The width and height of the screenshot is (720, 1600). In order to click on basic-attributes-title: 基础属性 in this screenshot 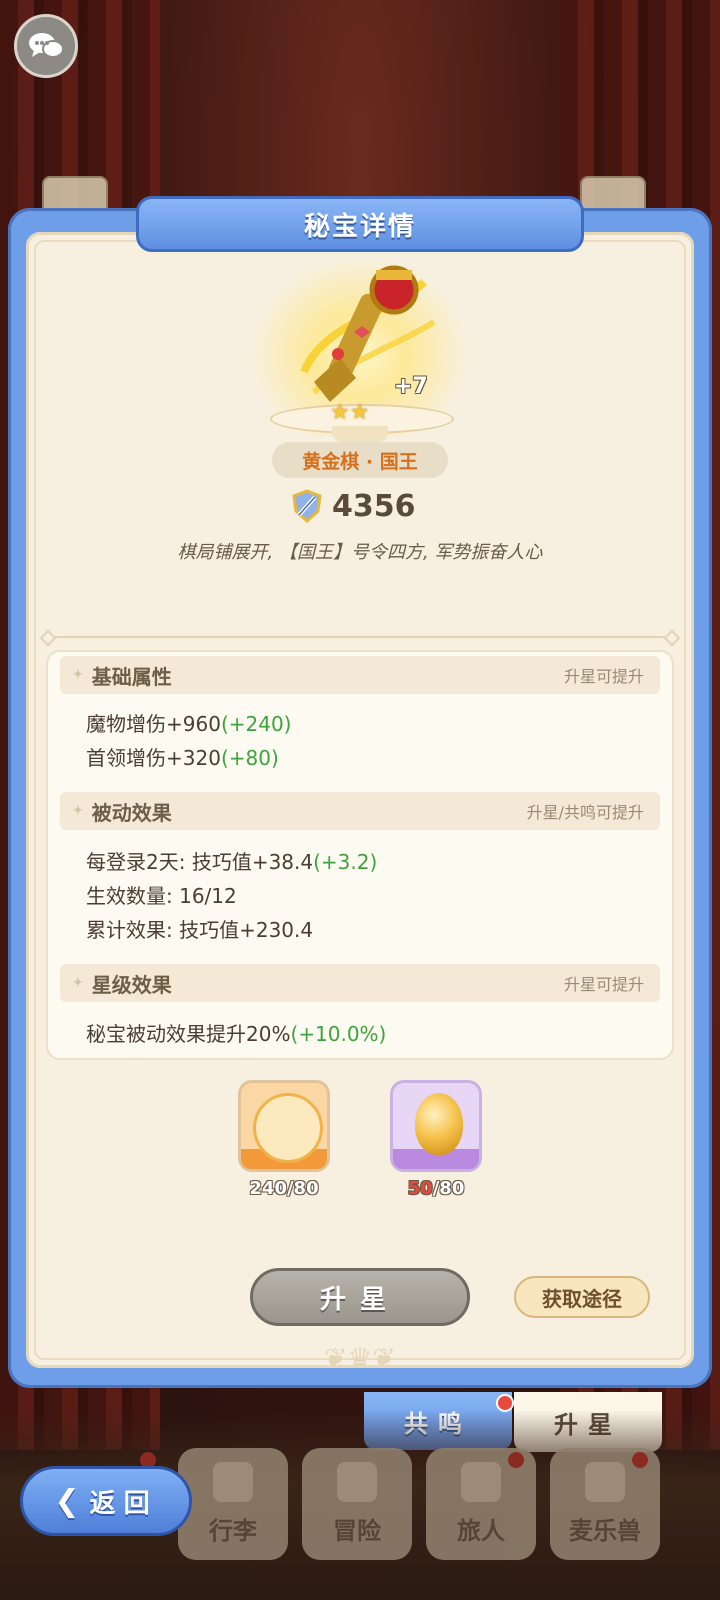, I will do `click(131, 676)`.